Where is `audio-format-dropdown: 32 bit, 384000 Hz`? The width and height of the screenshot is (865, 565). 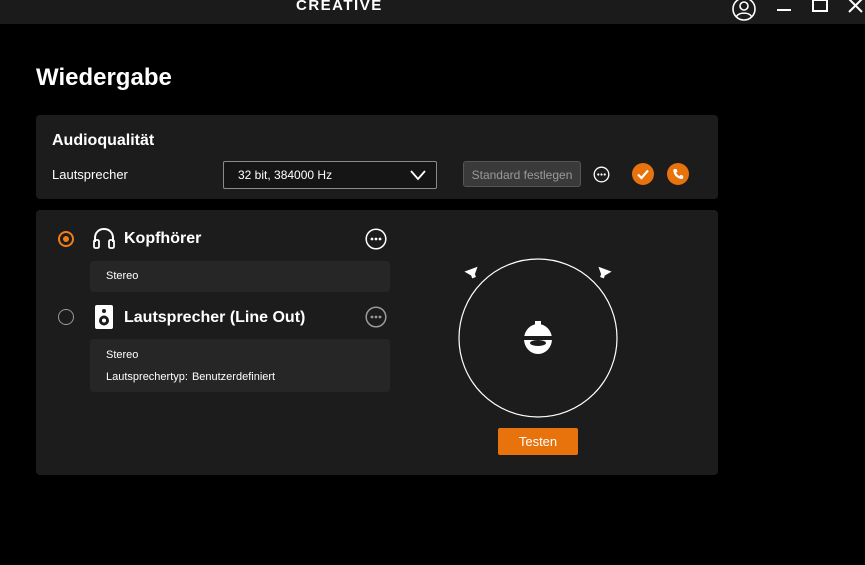
audio-format-dropdown: 32 bit, 384000 Hz is located at coordinates (330, 175).